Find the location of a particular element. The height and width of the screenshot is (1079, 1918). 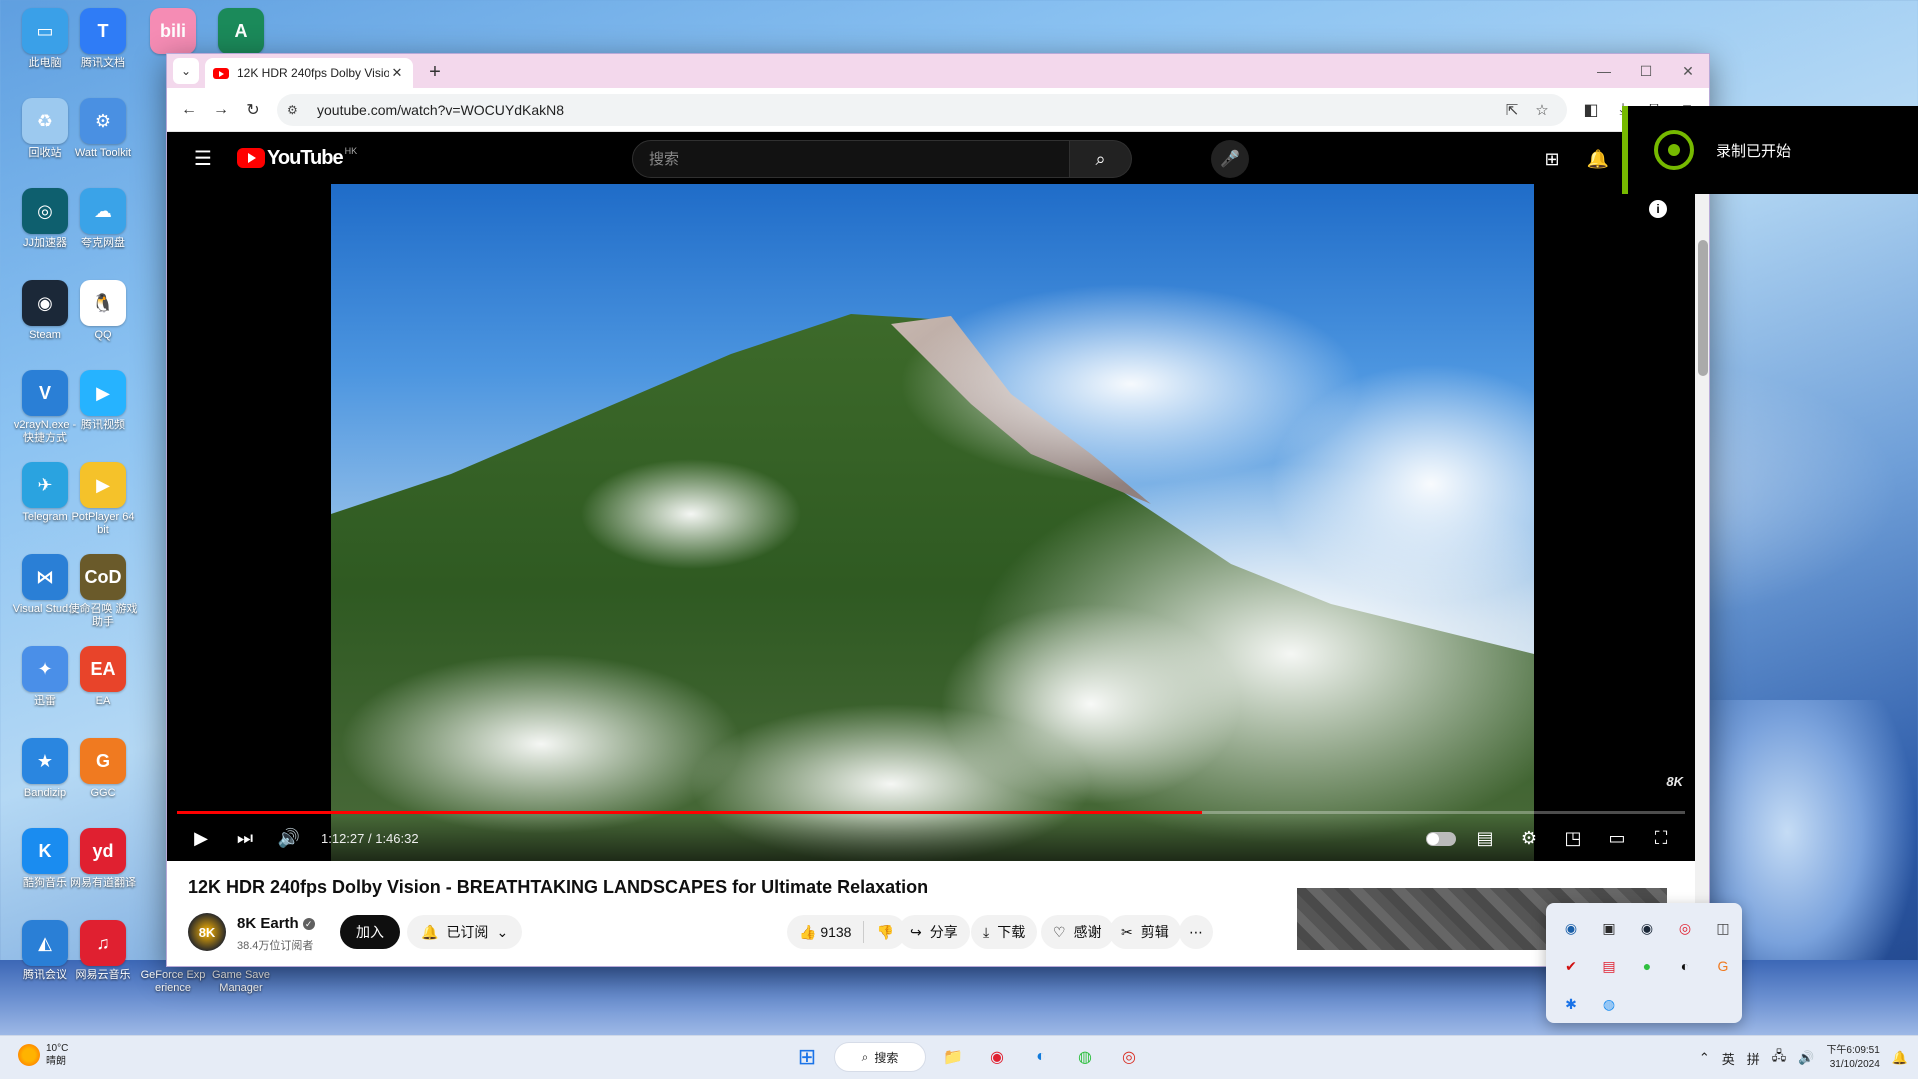

desktop-icon: ♫ 网易云音乐 is located at coordinates (103, 951).